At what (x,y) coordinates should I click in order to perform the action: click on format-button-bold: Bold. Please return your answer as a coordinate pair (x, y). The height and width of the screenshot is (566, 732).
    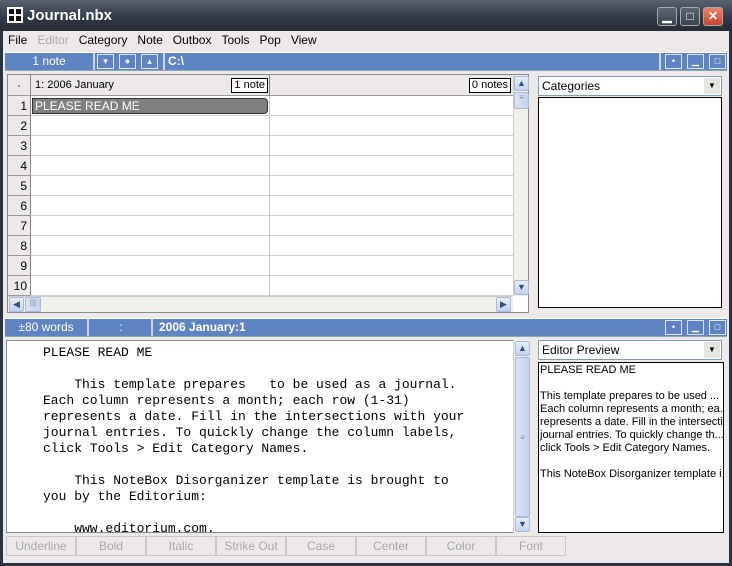
    Looking at the image, I should click on (111, 546).